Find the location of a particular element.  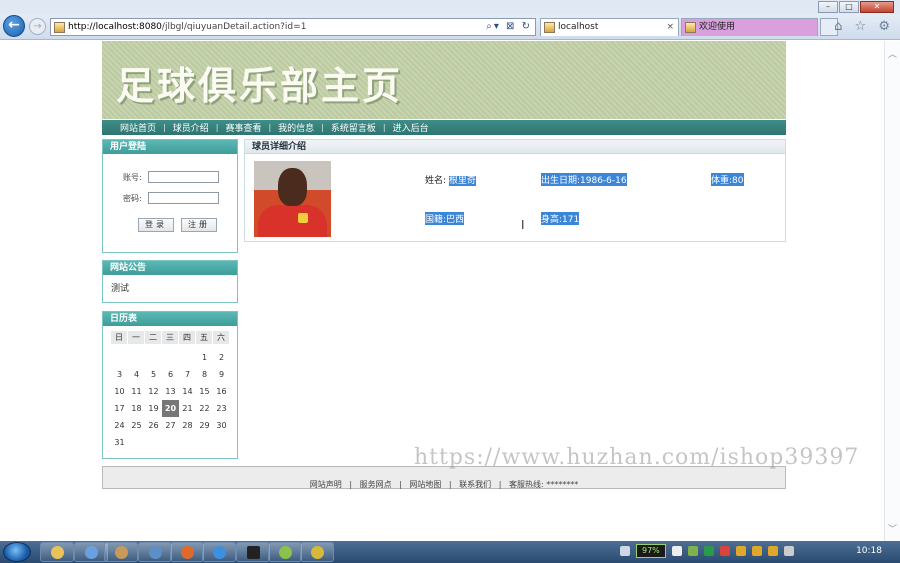

vertical-scrollbar: ︿ ﹀ is located at coordinates (892, 291).